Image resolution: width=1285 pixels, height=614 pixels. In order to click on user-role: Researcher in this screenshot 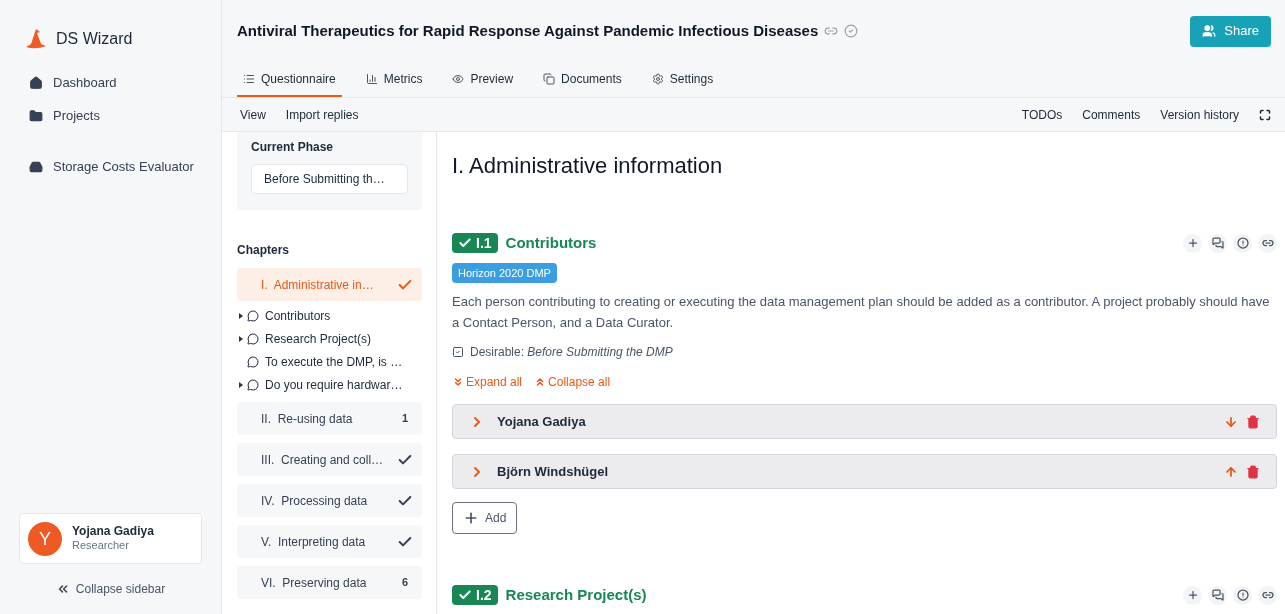, I will do `click(101, 546)`.